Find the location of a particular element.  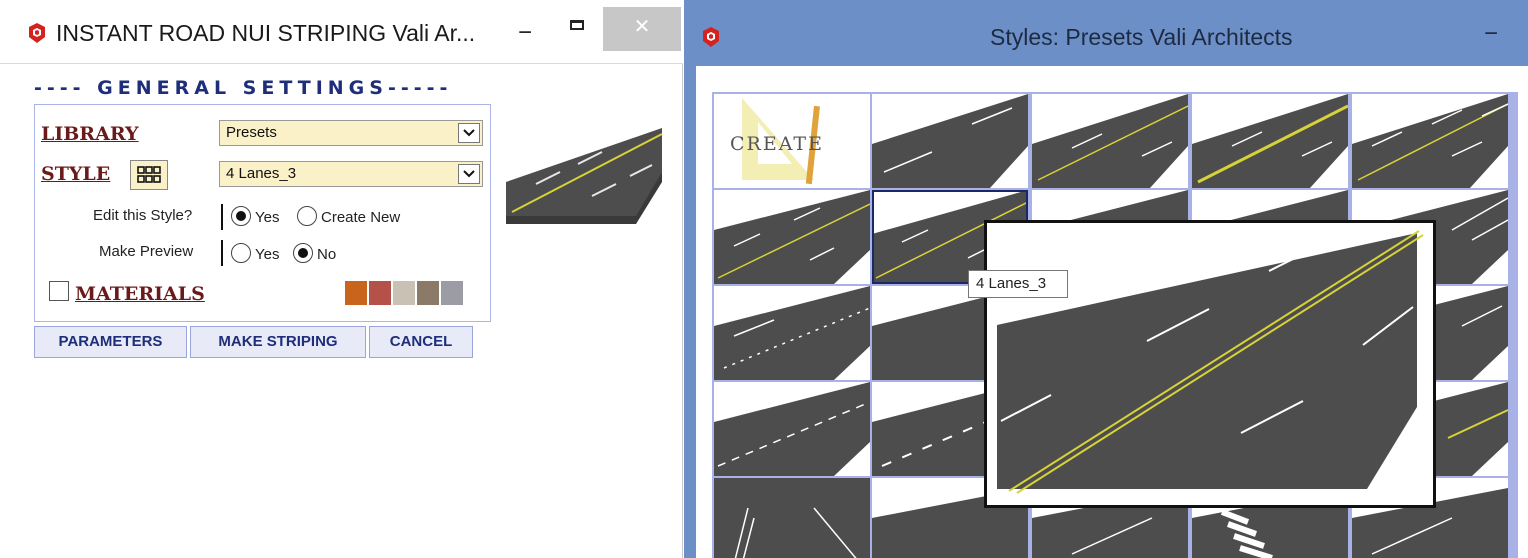

make-preview-label: Make Preview is located at coordinates (146, 251).